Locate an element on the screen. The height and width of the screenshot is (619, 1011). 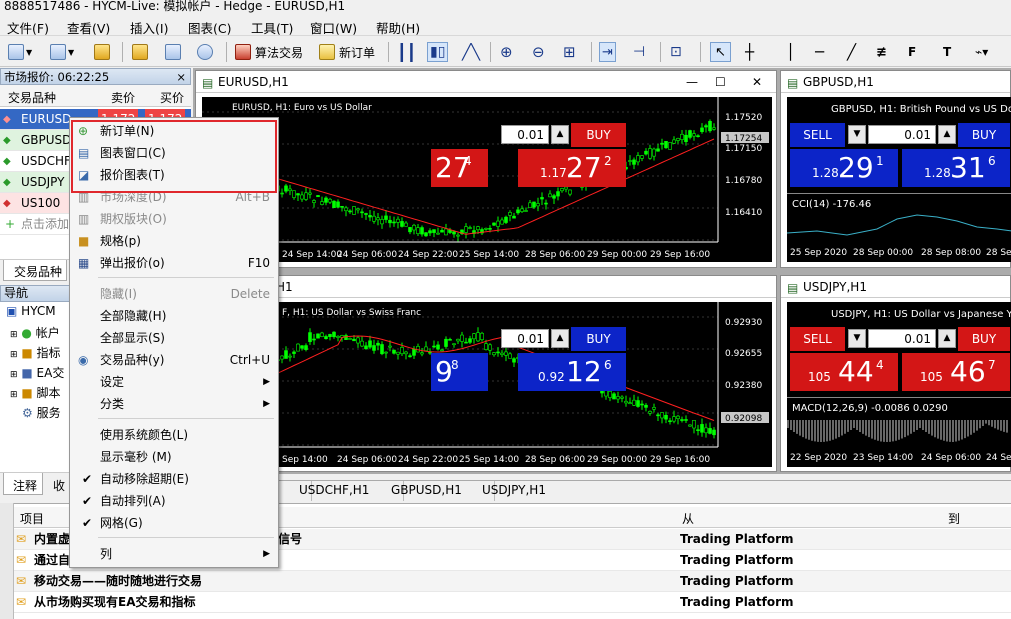
menu-file: 文件(F) is located at coordinates (28, 27).